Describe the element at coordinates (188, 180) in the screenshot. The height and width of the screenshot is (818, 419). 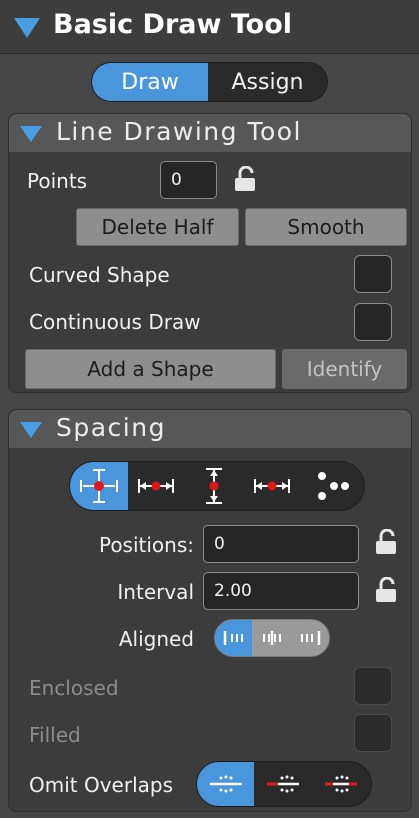
I see `points-input: 0` at that location.